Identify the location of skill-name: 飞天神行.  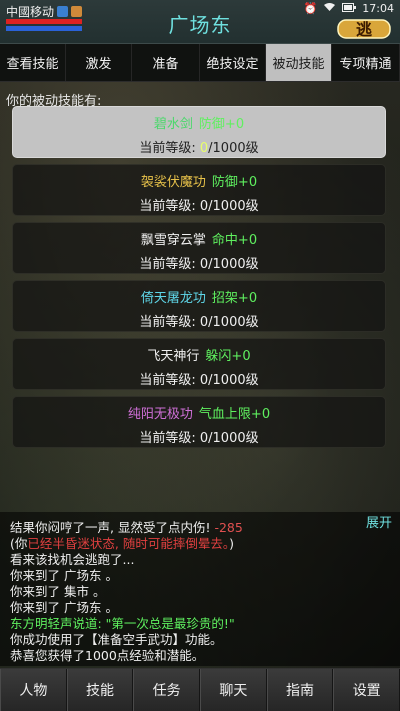
(173, 356).